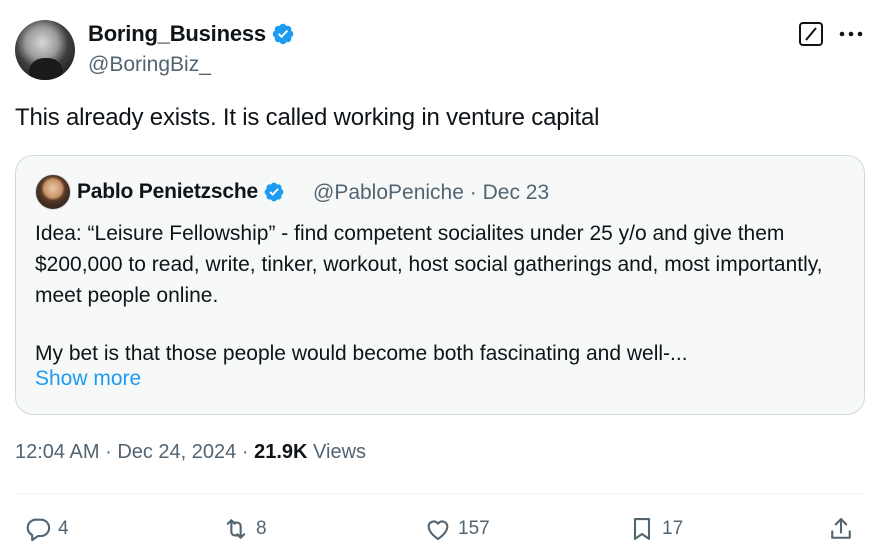 Image resolution: width=886 pixels, height=560 pixels. Describe the element at coordinates (167, 192) in the screenshot. I see `quoted-author-name: Pablo Penietzsche` at that location.